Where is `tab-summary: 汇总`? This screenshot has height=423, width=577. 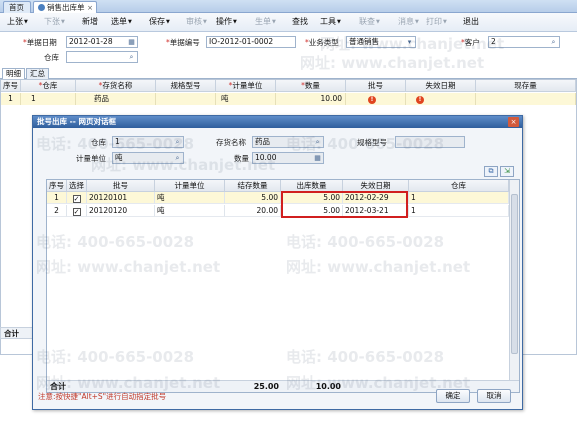
tab-summary: 汇总 is located at coordinates (37, 73).